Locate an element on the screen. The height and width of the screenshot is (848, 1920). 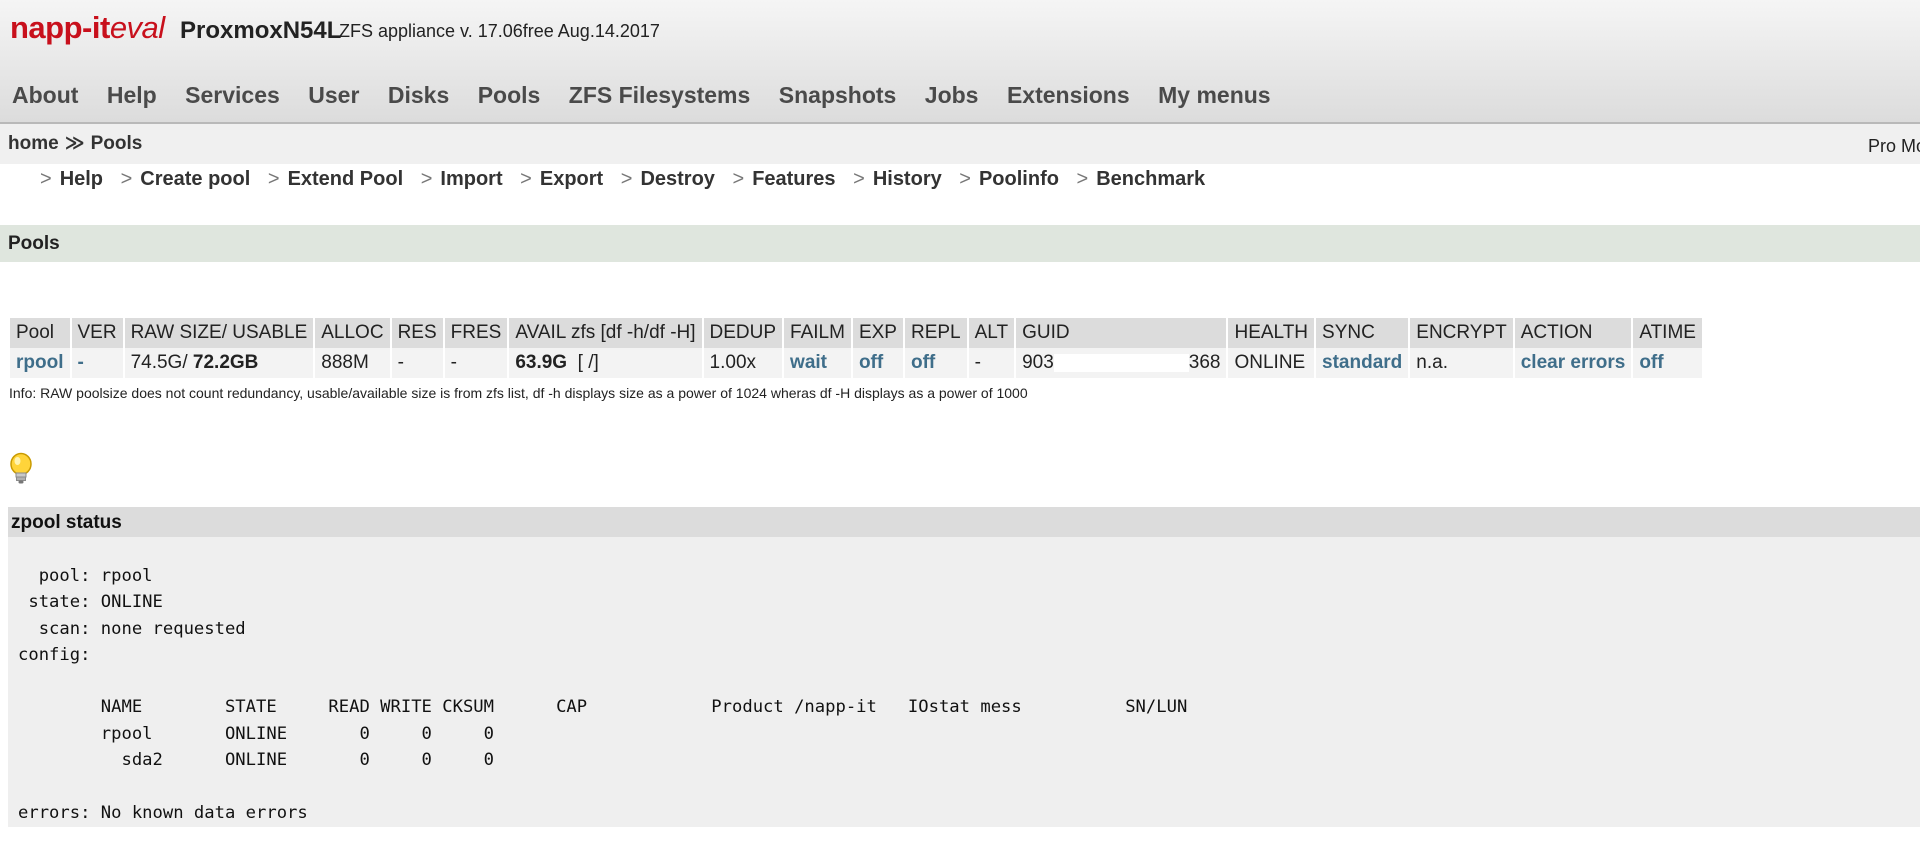
res-cell: - is located at coordinates (417, 363).